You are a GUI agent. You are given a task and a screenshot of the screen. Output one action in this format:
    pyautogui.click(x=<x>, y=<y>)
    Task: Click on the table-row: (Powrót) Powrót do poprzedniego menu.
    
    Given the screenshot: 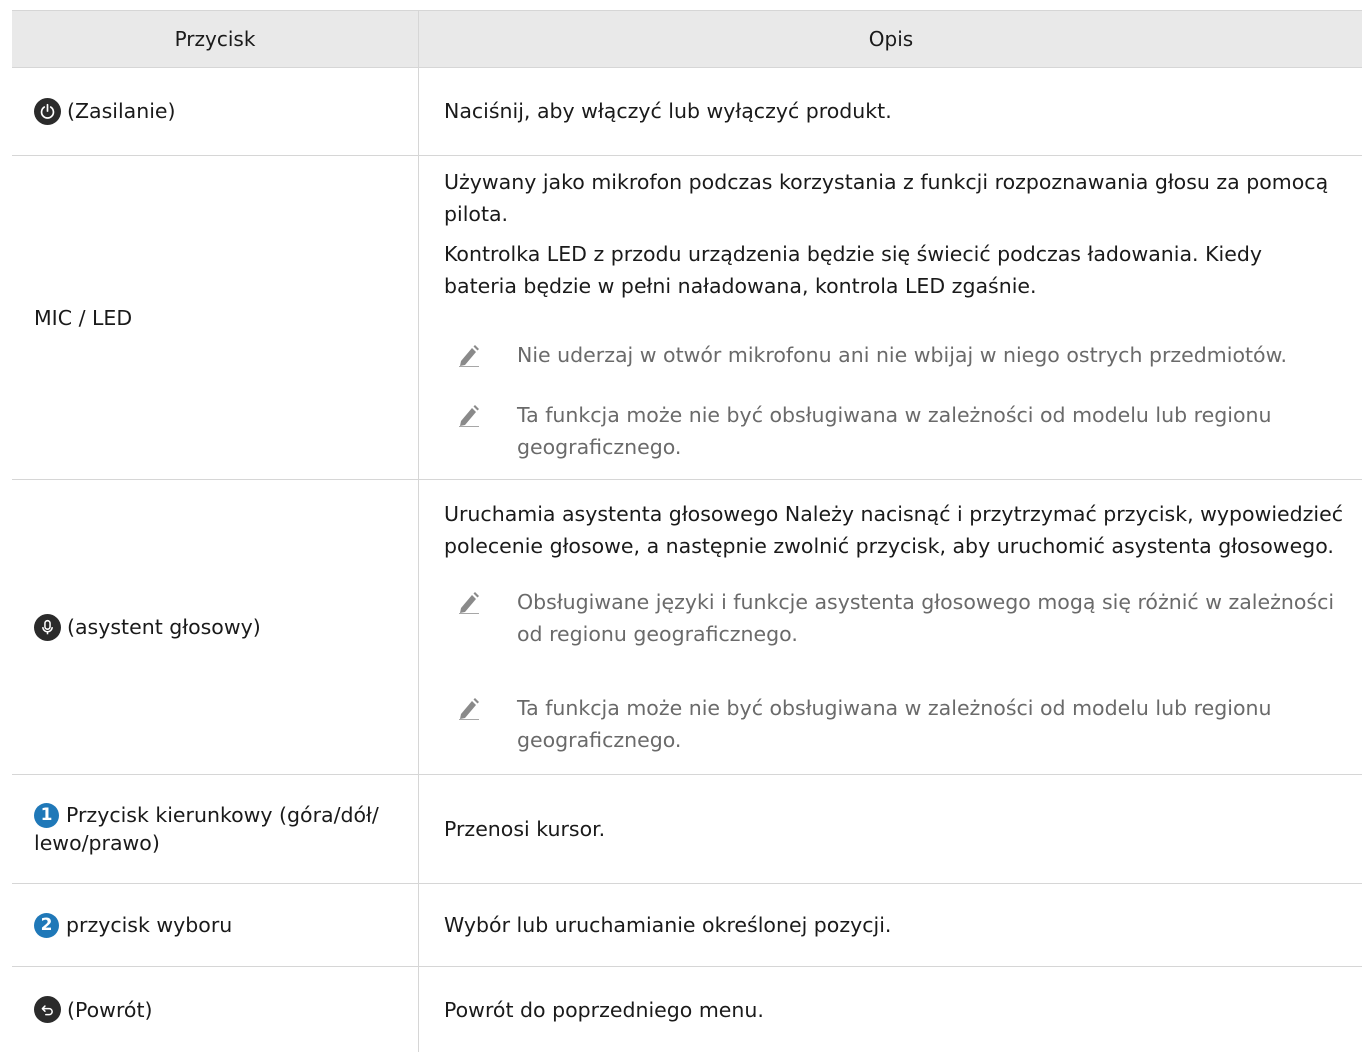 What is the action you would take?
    pyautogui.click(x=687, y=1009)
    